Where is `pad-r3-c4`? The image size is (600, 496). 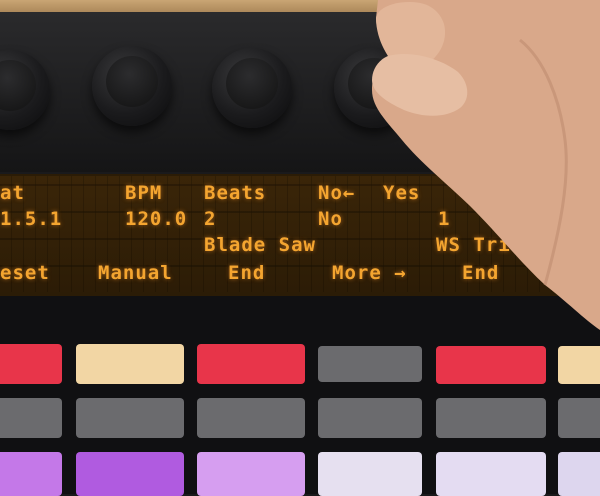 pad-r3-c4 is located at coordinates (370, 474).